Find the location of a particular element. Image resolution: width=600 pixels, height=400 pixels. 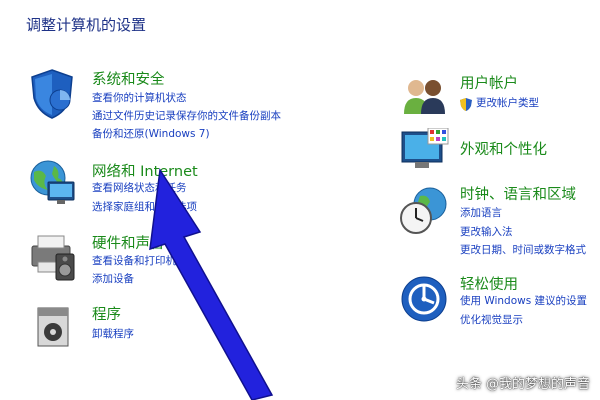

system-security-title: 系统和安全 is located at coordinates (128, 78).